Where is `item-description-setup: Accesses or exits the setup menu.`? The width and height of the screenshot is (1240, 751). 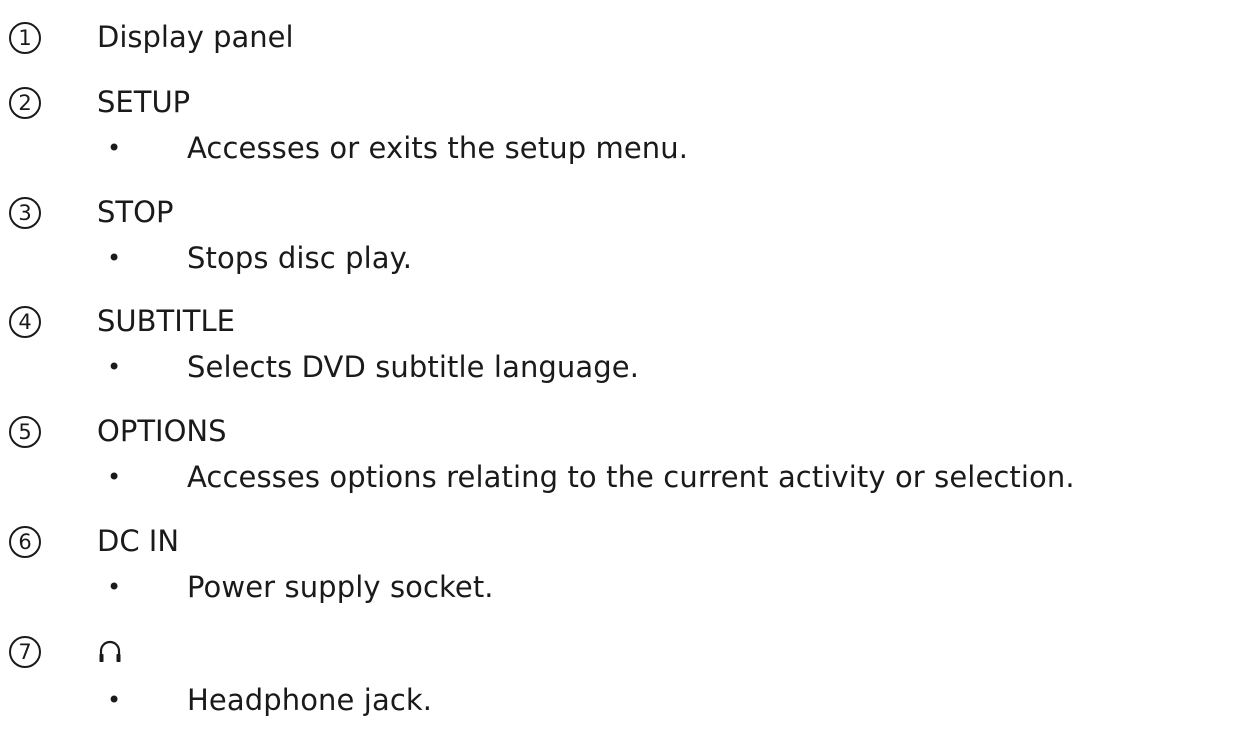
item-description-setup: Accesses or exits the setup menu. is located at coordinates (438, 148).